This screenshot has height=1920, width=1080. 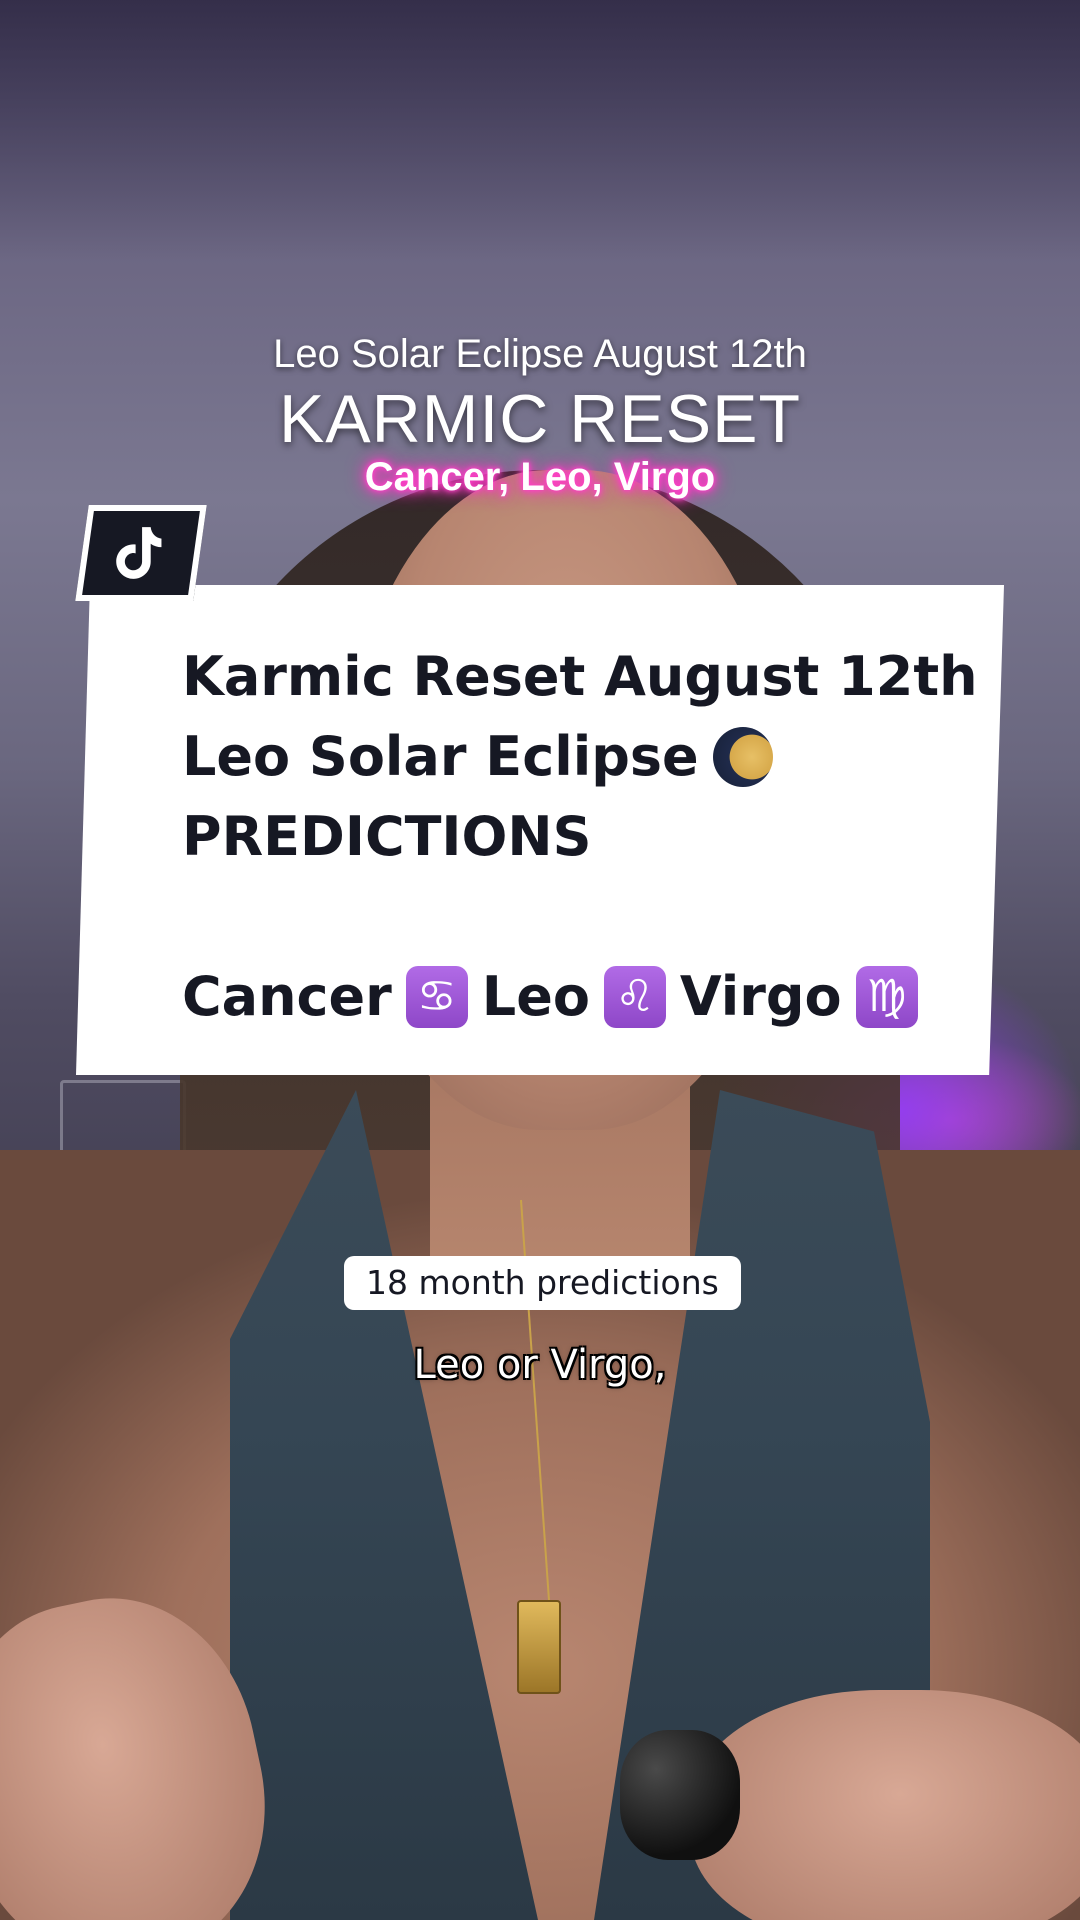 What do you see at coordinates (540, 419) in the screenshot?
I see `overlay-title: KARMIC RESET` at bounding box center [540, 419].